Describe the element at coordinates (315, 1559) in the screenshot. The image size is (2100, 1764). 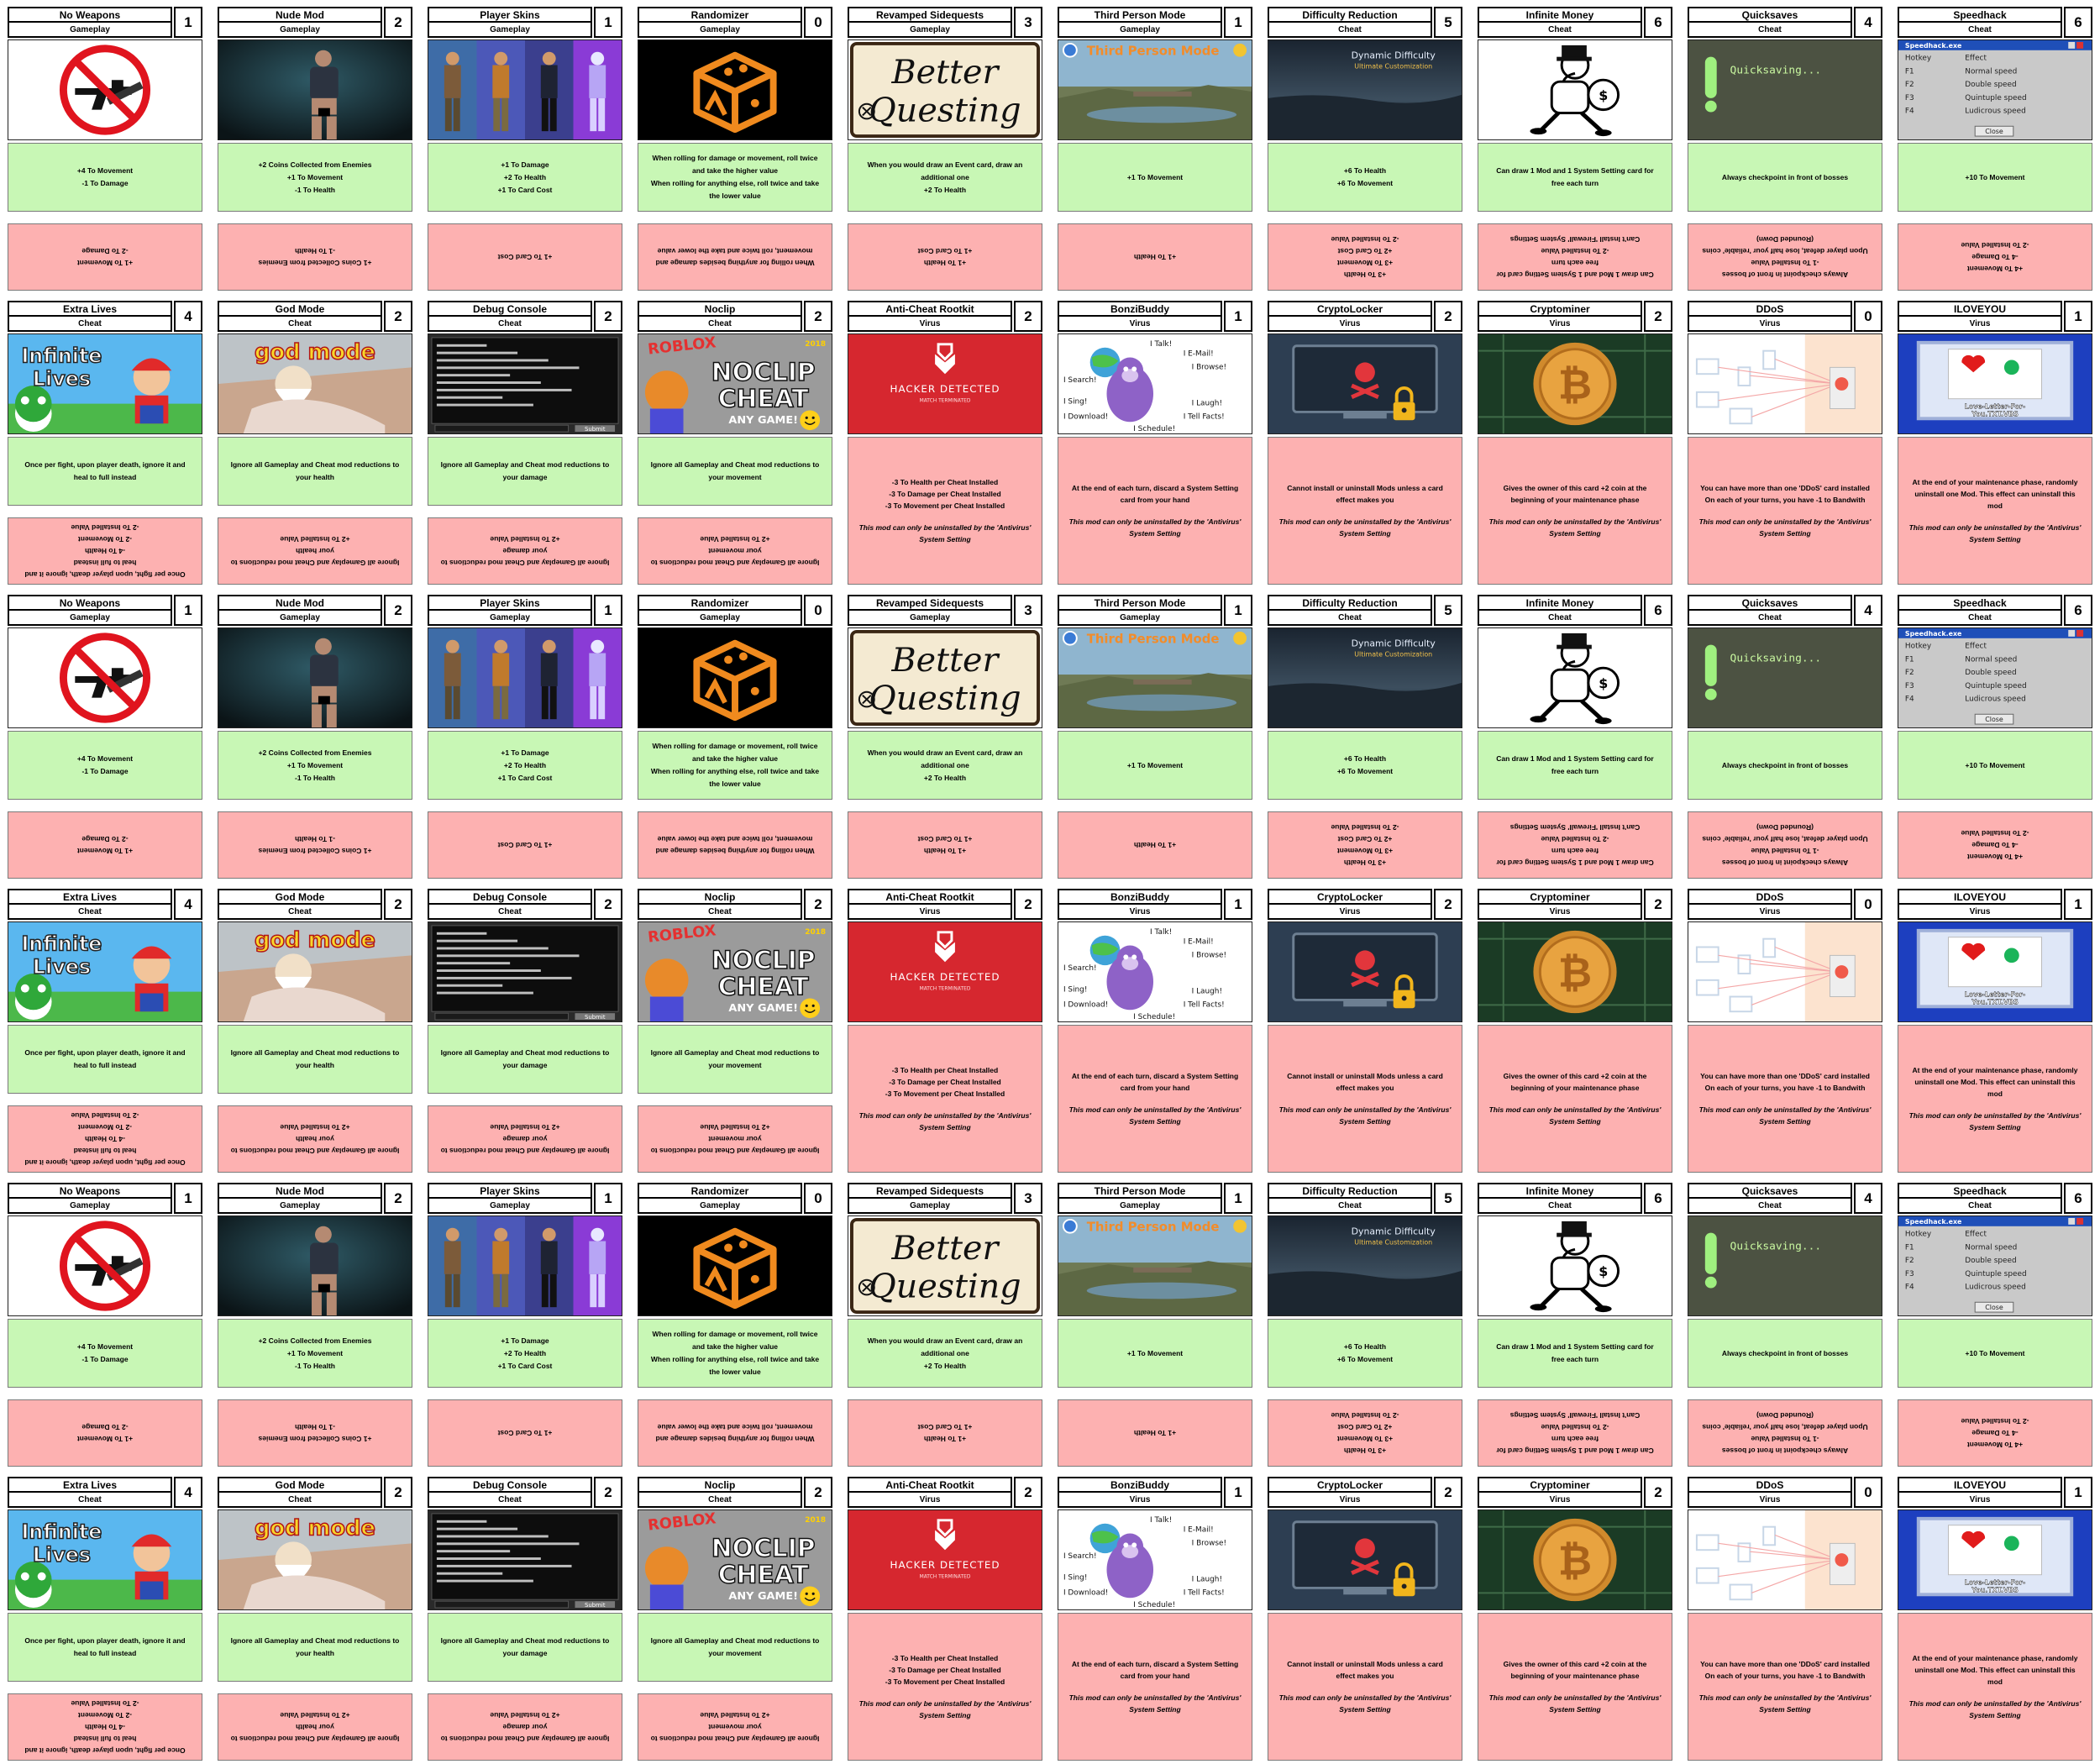
I see `card-art-image: god mode` at that location.